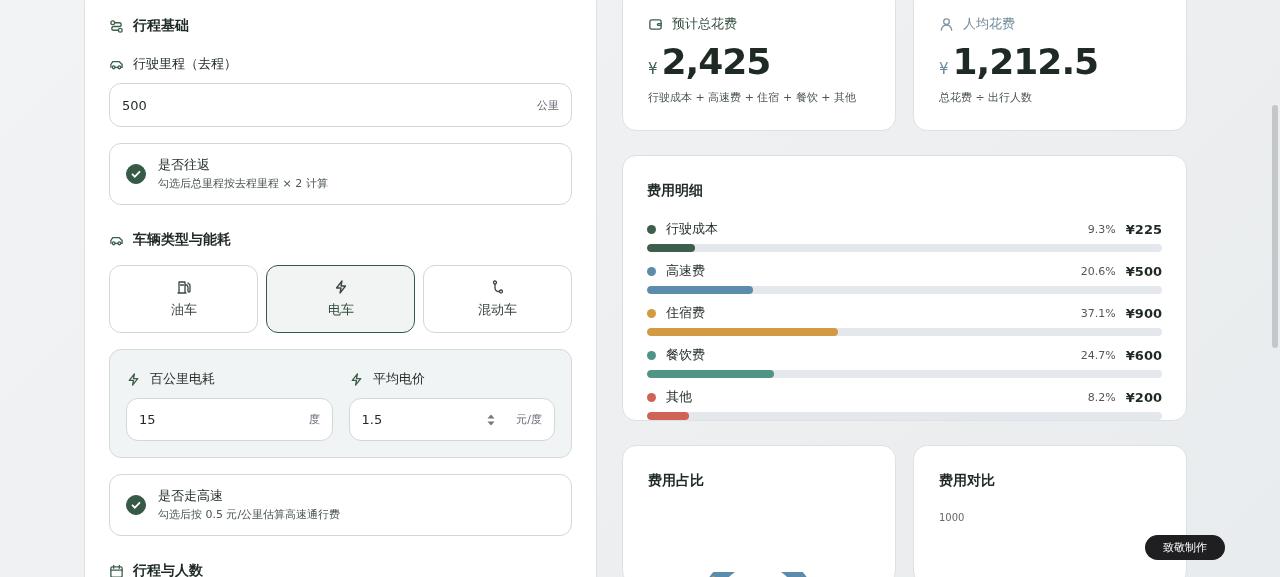 This screenshot has width=1280, height=577. Describe the element at coordinates (686, 355) in the screenshot. I see `category-name: 餐饮费` at that location.